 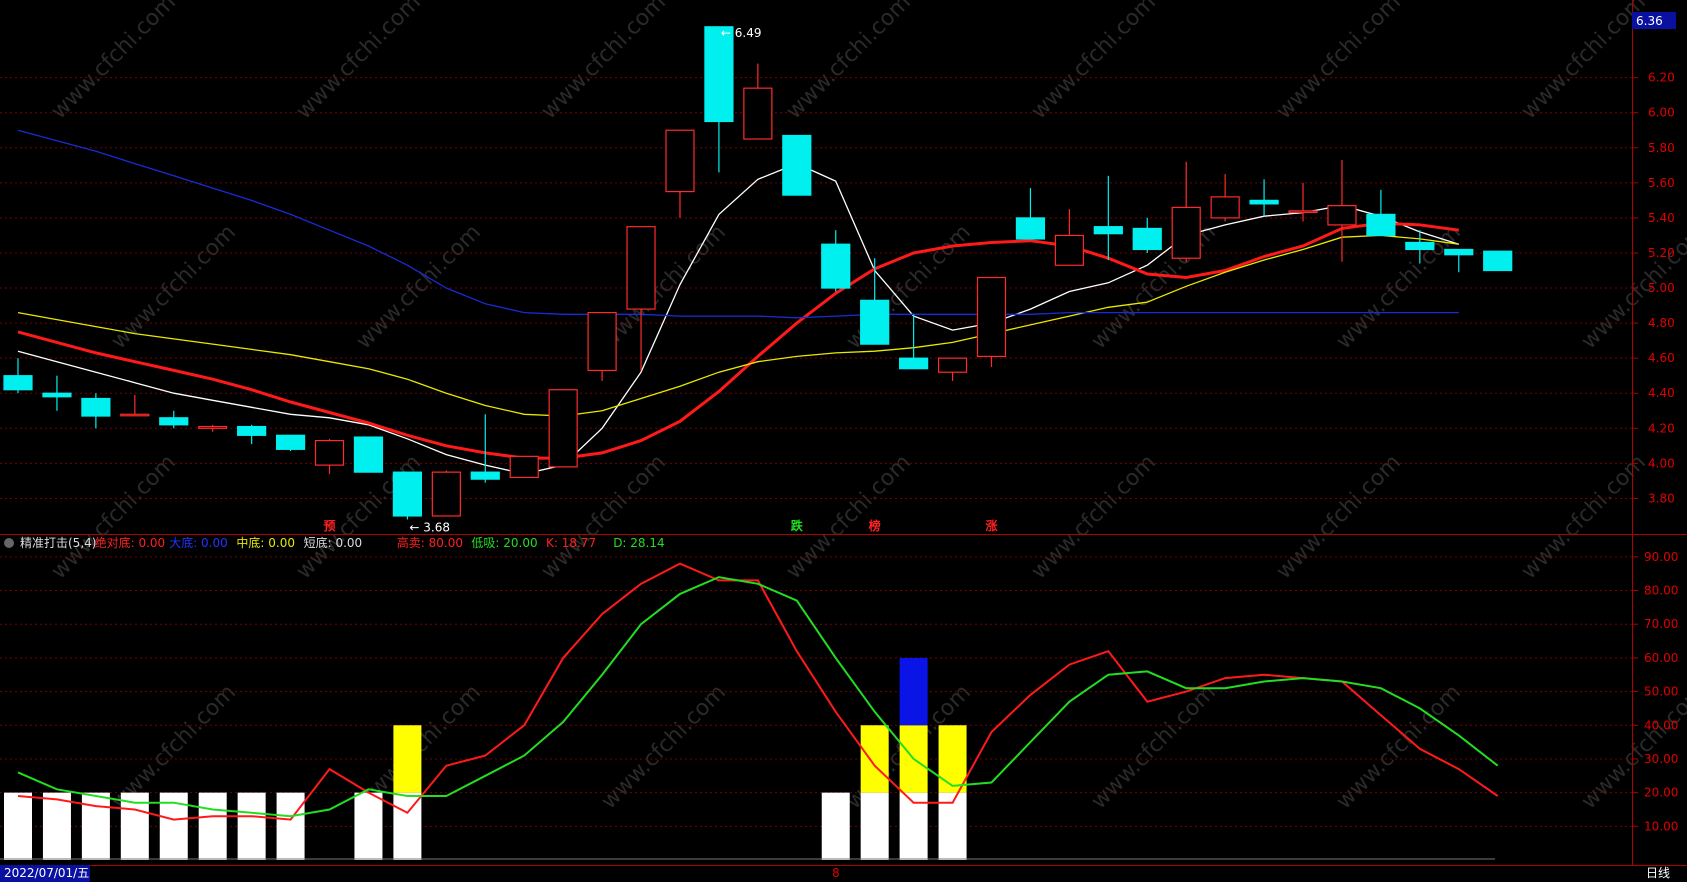 What do you see at coordinates (265, 542) in the screenshot?
I see `legend-item: 中底: 0.00` at bounding box center [265, 542].